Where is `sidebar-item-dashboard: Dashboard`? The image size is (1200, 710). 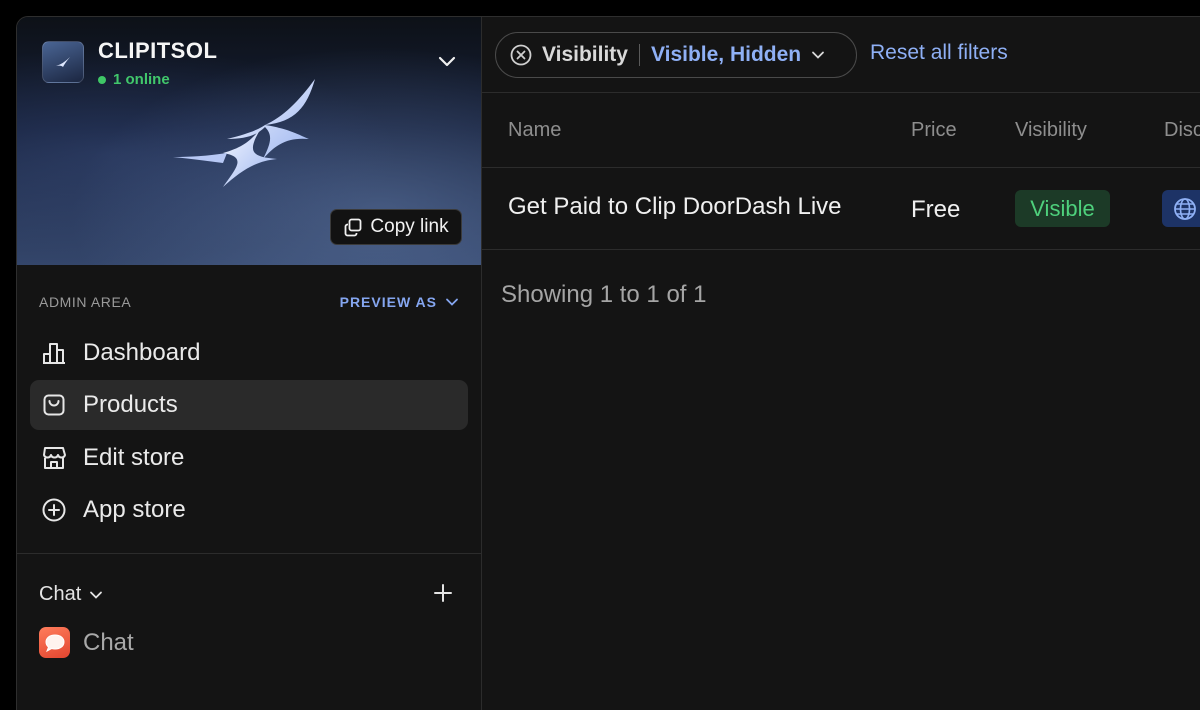 sidebar-item-dashboard: Dashboard is located at coordinates (249, 353).